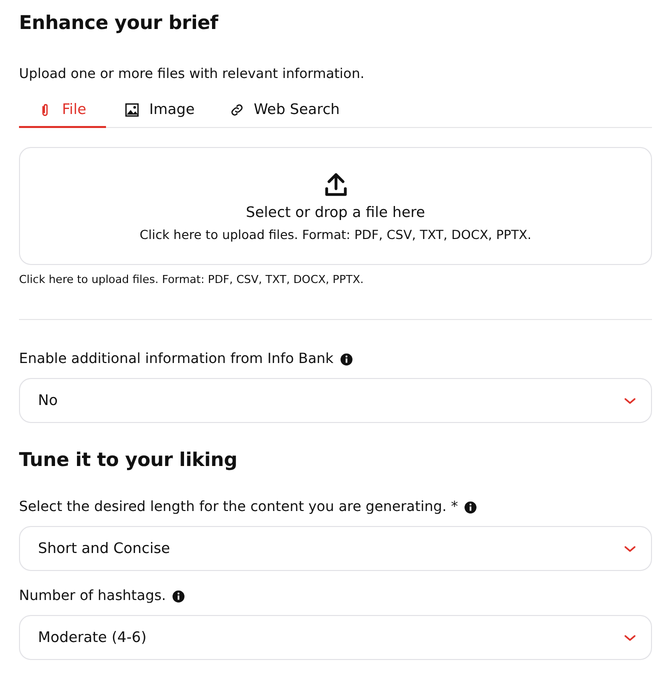  Describe the element at coordinates (335, 400) in the screenshot. I see `dropdown: No` at that location.